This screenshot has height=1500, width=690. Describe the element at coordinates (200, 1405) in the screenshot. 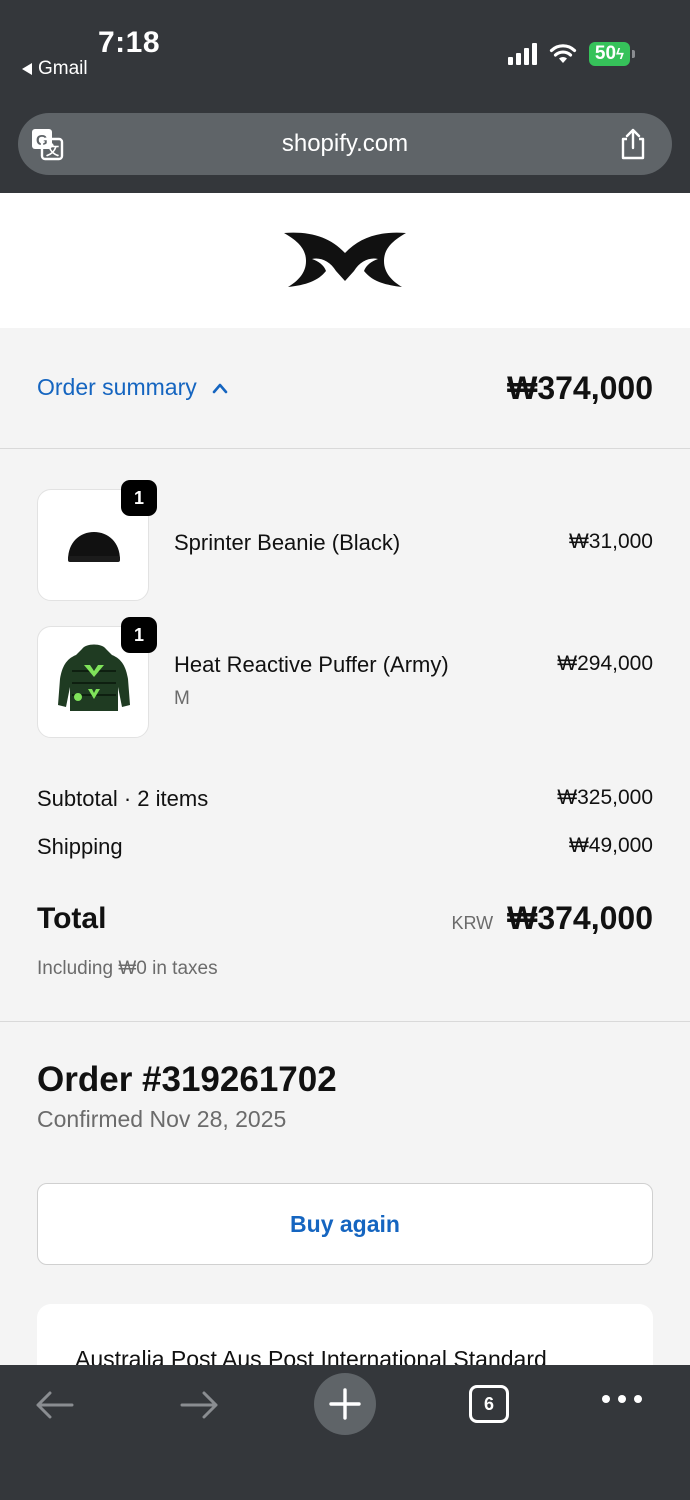

I see `forward-arrow-icon` at that location.